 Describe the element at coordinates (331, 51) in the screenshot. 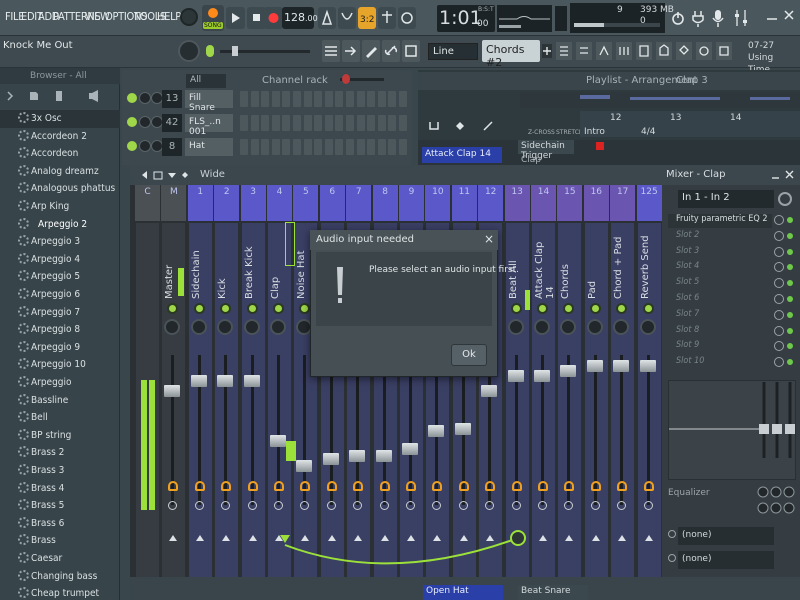

I see `playlist-window-button` at that location.